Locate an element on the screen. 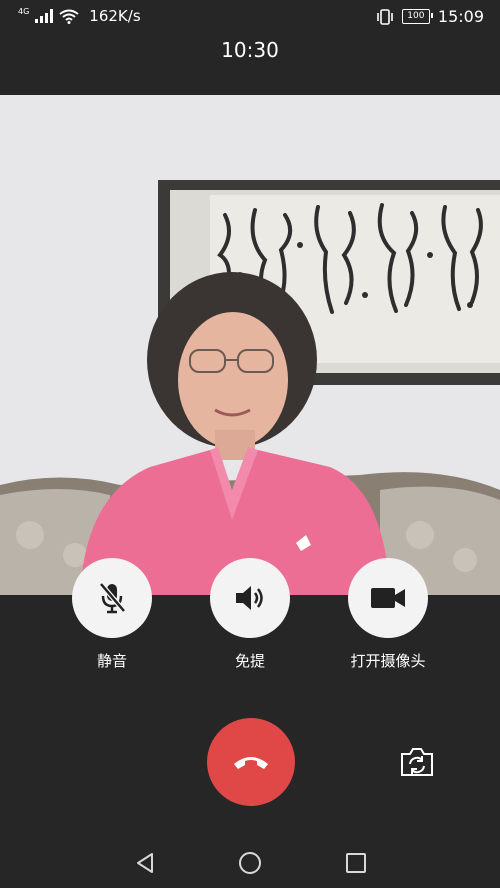  speaker-icon is located at coordinates (249, 598).